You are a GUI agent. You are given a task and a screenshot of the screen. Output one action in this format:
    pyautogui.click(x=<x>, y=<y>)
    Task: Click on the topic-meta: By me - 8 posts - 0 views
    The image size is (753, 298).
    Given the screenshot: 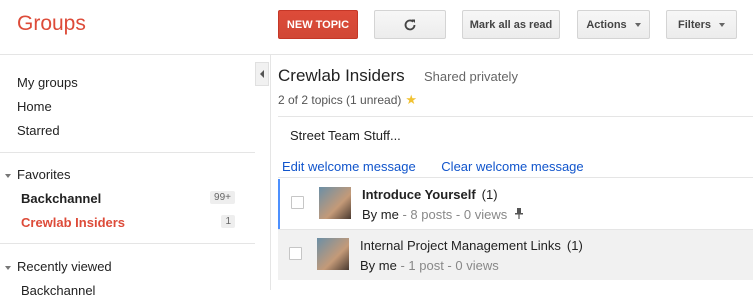 What is the action you would take?
    pyautogui.click(x=443, y=214)
    